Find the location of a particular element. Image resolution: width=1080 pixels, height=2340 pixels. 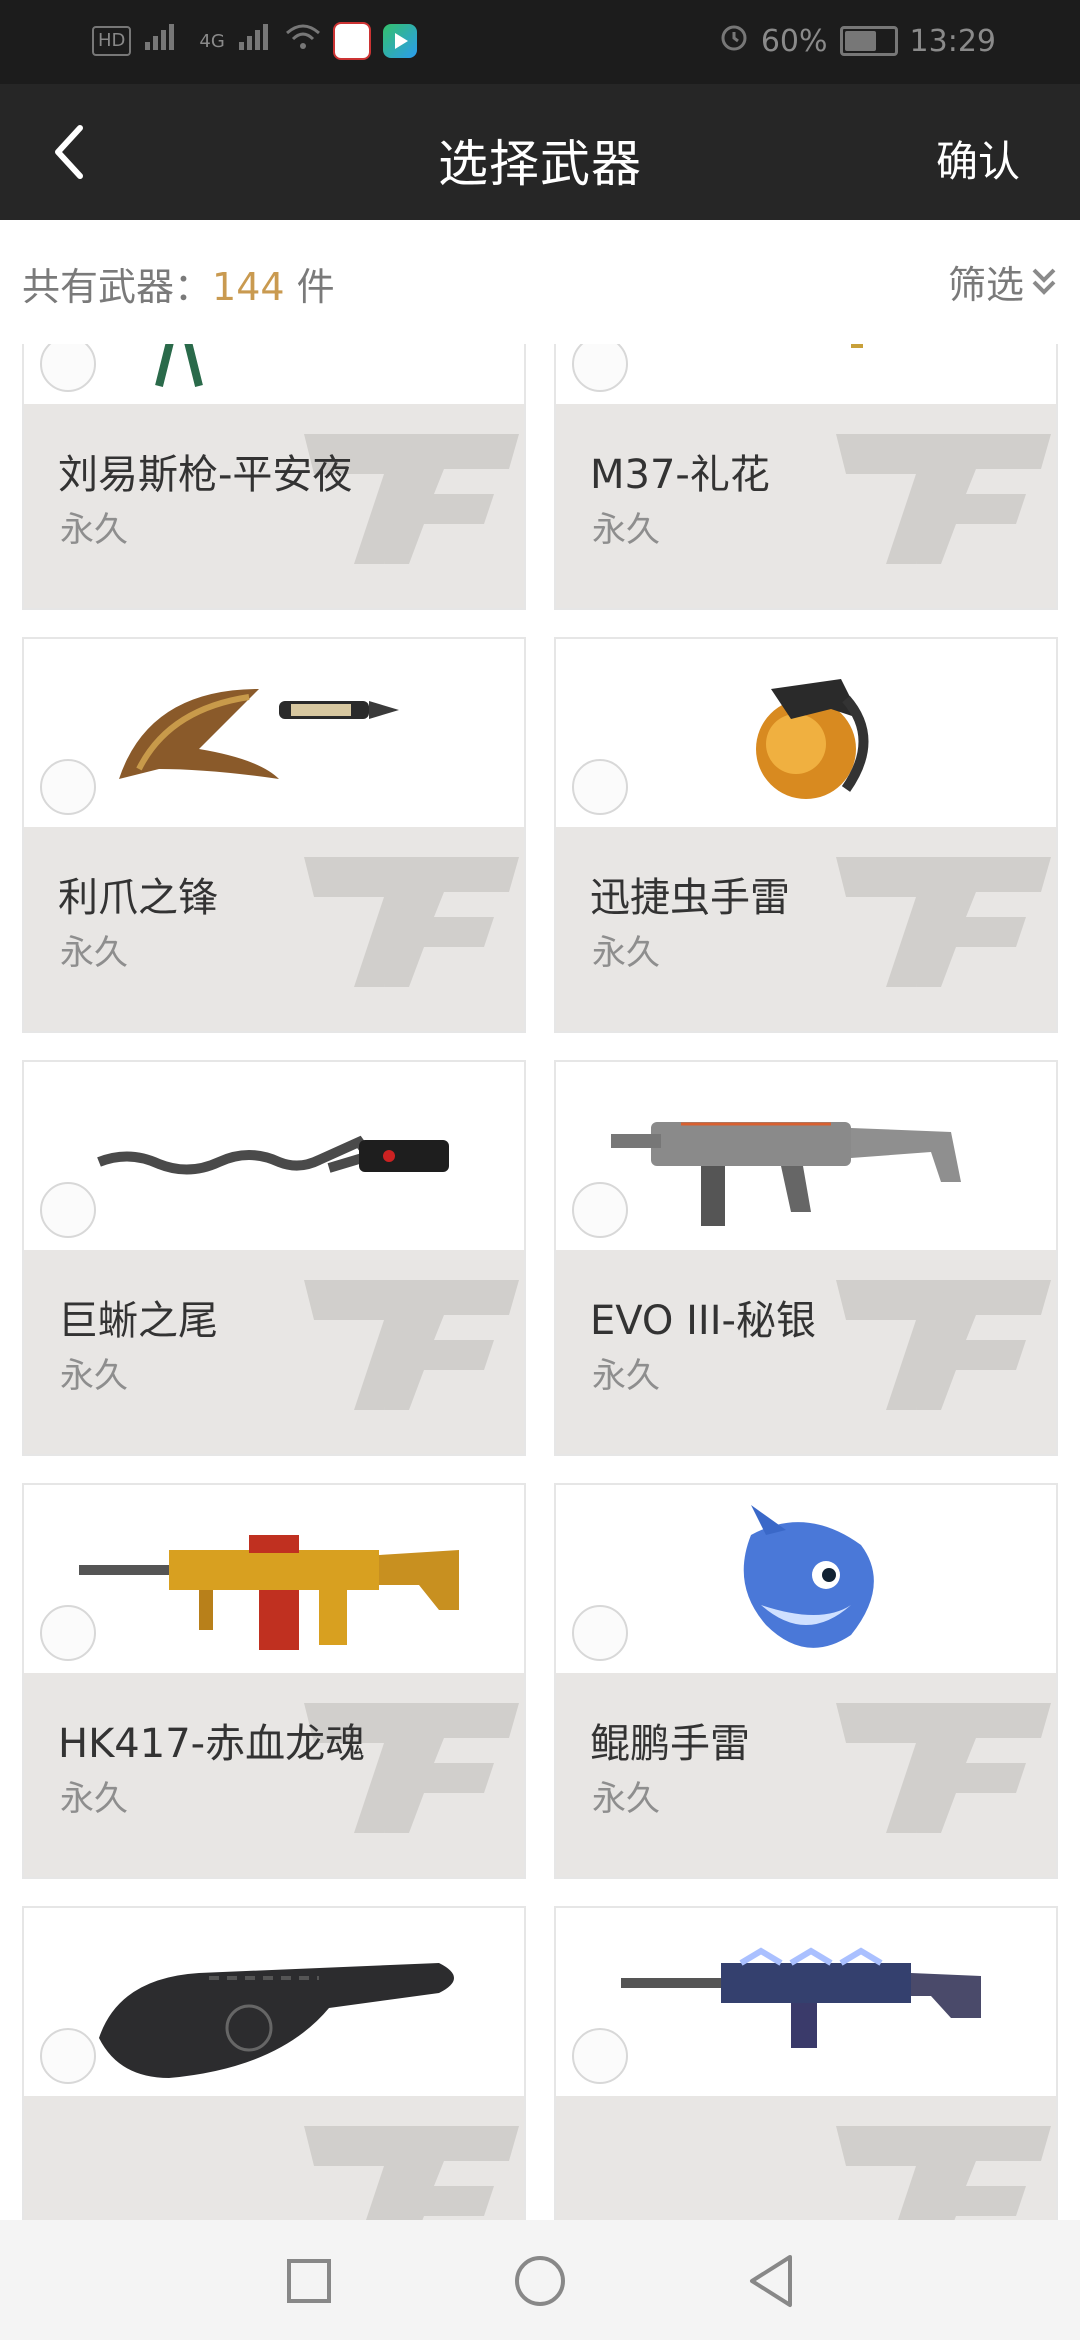

network-type: 4G is located at coordinates (212, 41).